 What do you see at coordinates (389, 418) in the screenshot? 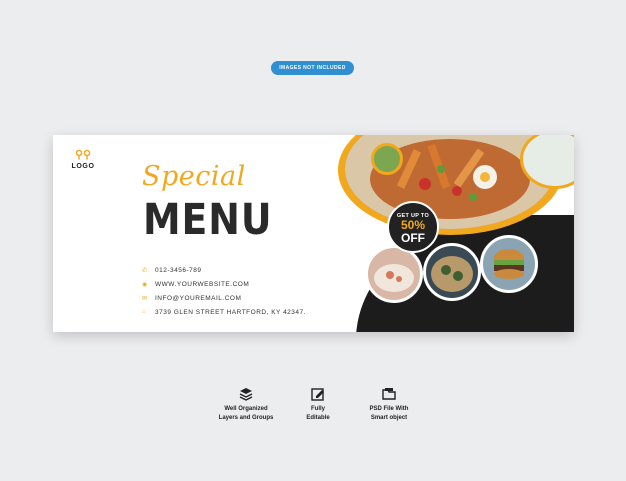
I see `feature-line2: Smart object` at bounding box center [389, 418].